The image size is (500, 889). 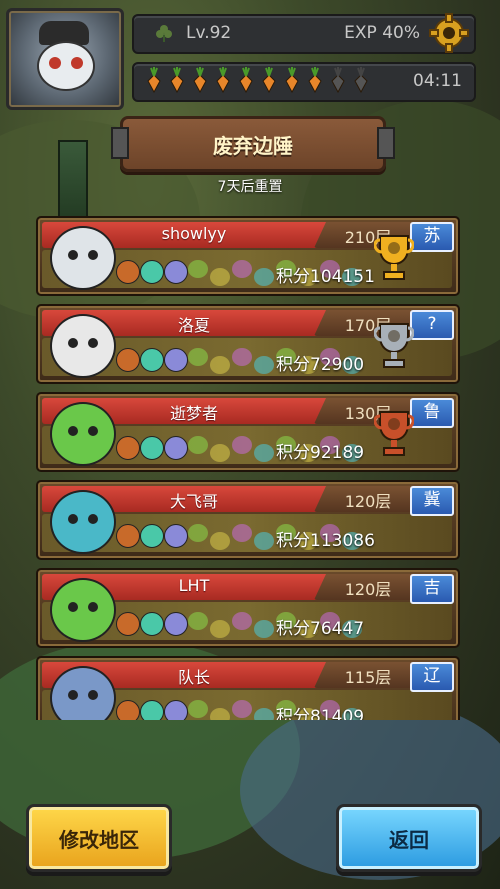 I want to click on leaderboard-row: LHT 120层吉积分76447, so click(x=248, y=608).